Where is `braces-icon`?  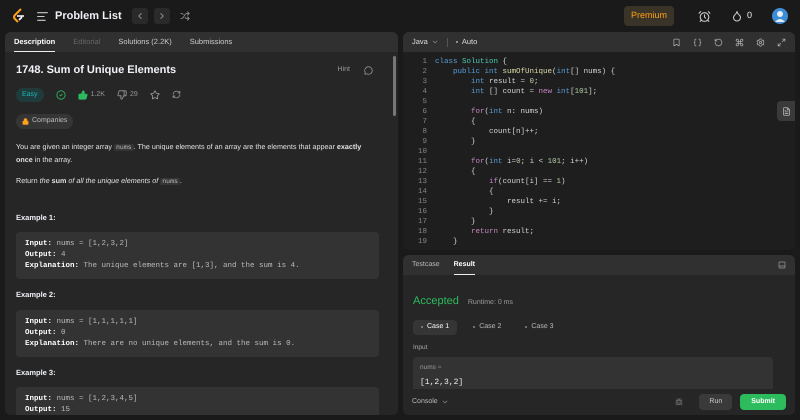 braces-icon is located at coordinates (697, 42).